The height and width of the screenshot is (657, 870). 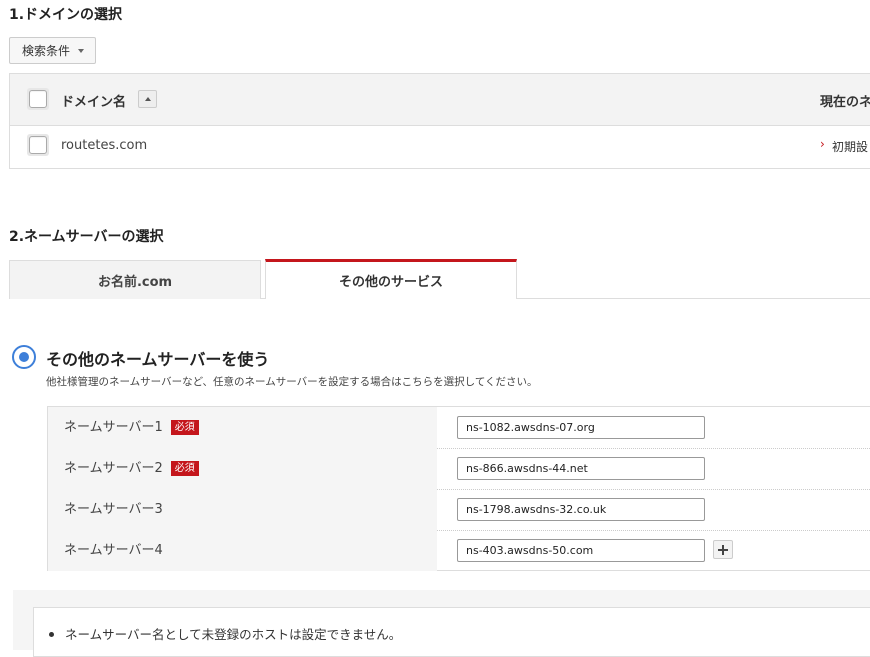 What do you see at coordinates (233, 634) in the screenshot?
I see `note-text: ネームサーバー名として未登録のホストは設定できません。` at bounding box center [233, 634].